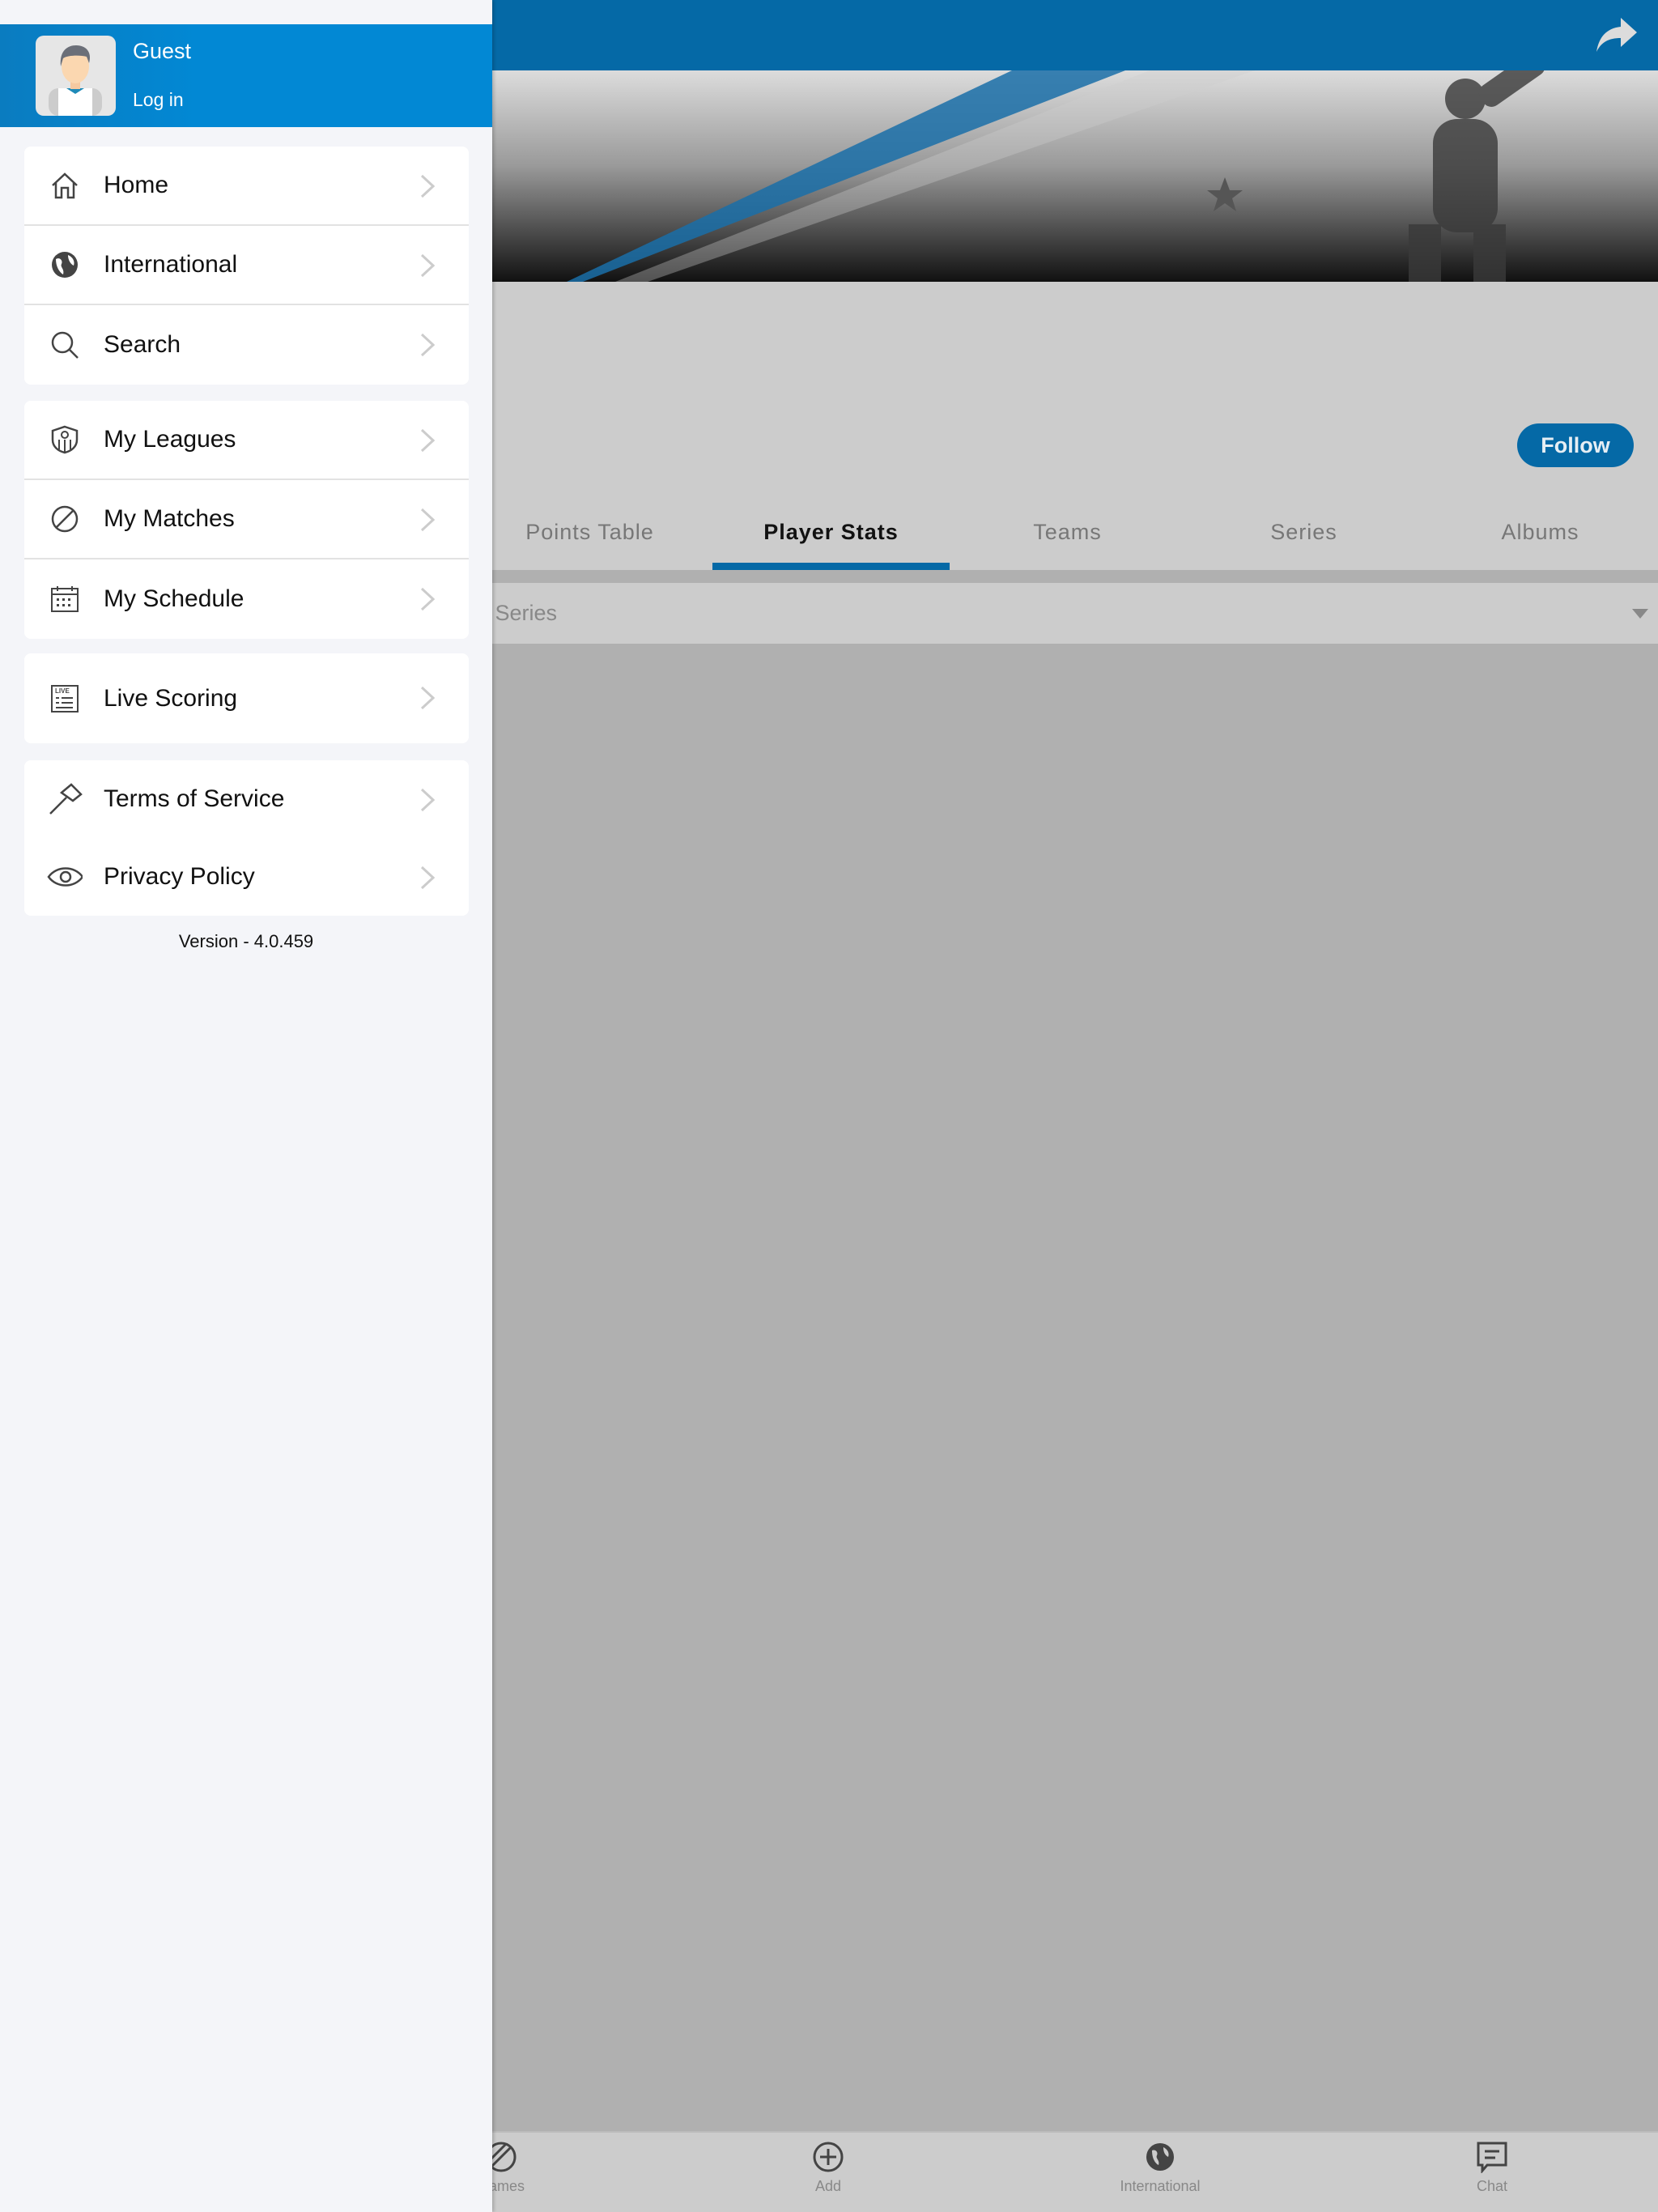  What do you see at coordinates (1640, 614) in the screenshot?
I see `dropdown-arrow-icon` at bounding box center [1640, 614].